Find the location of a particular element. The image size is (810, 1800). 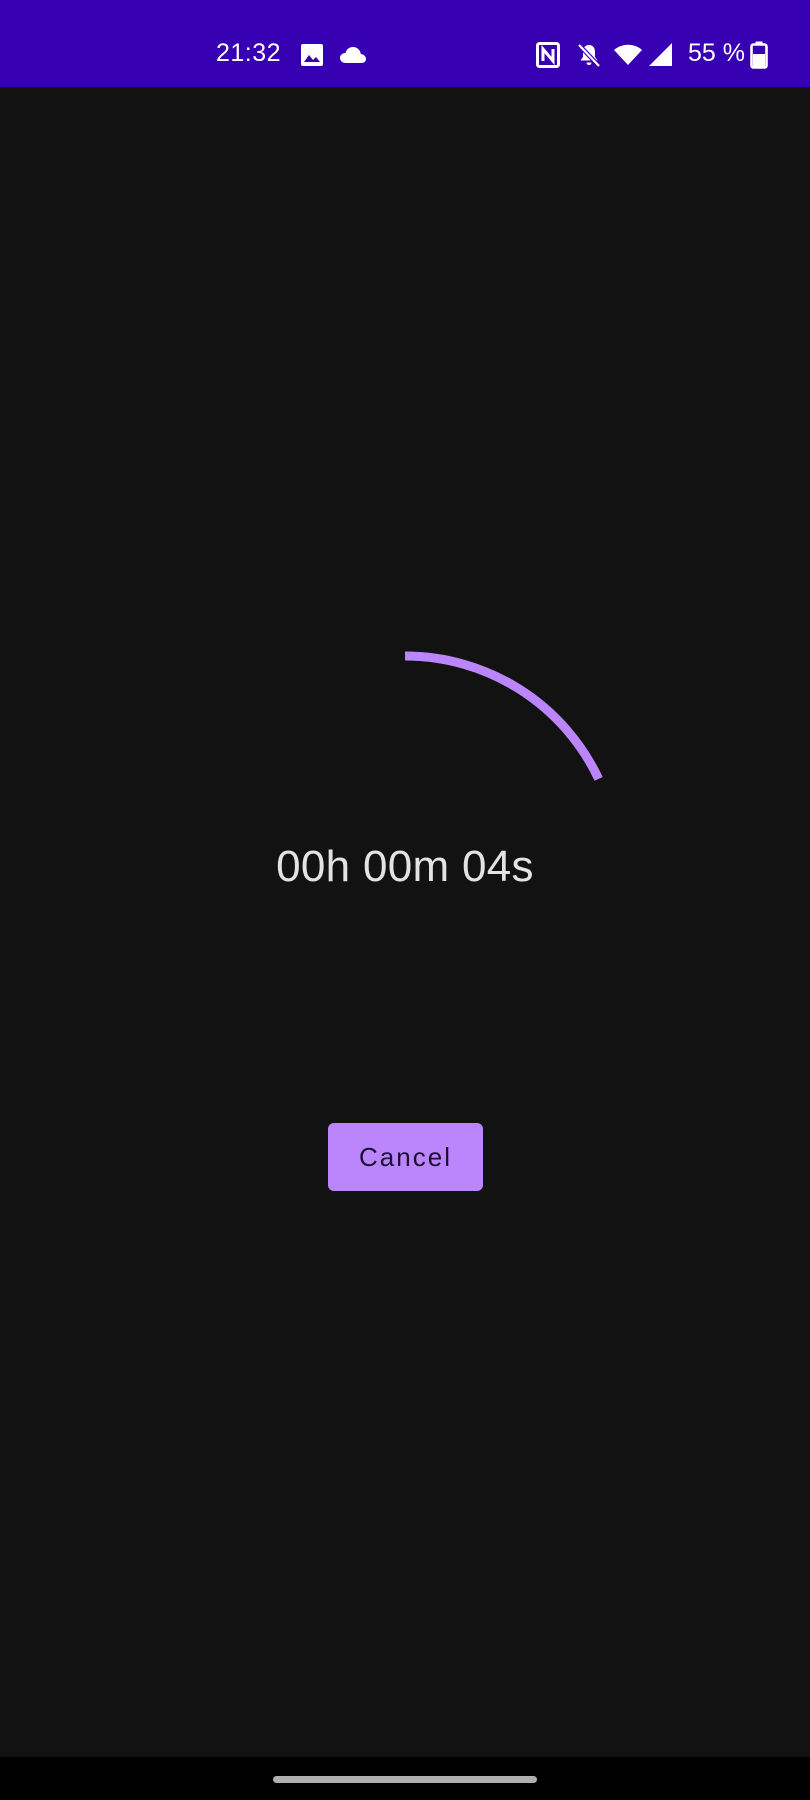

signal-icon is located at coordinates (660, 54).